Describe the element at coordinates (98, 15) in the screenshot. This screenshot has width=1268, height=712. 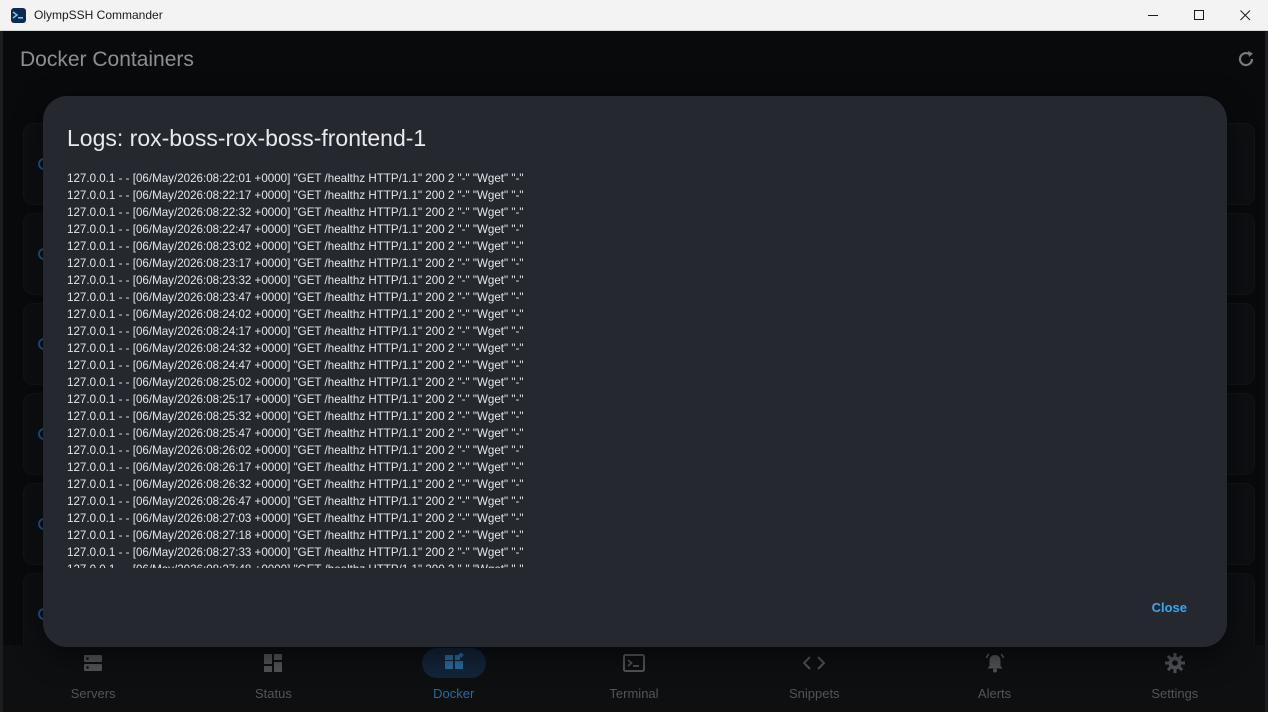
I see `window-title: OlympSSH Commander` at that location.